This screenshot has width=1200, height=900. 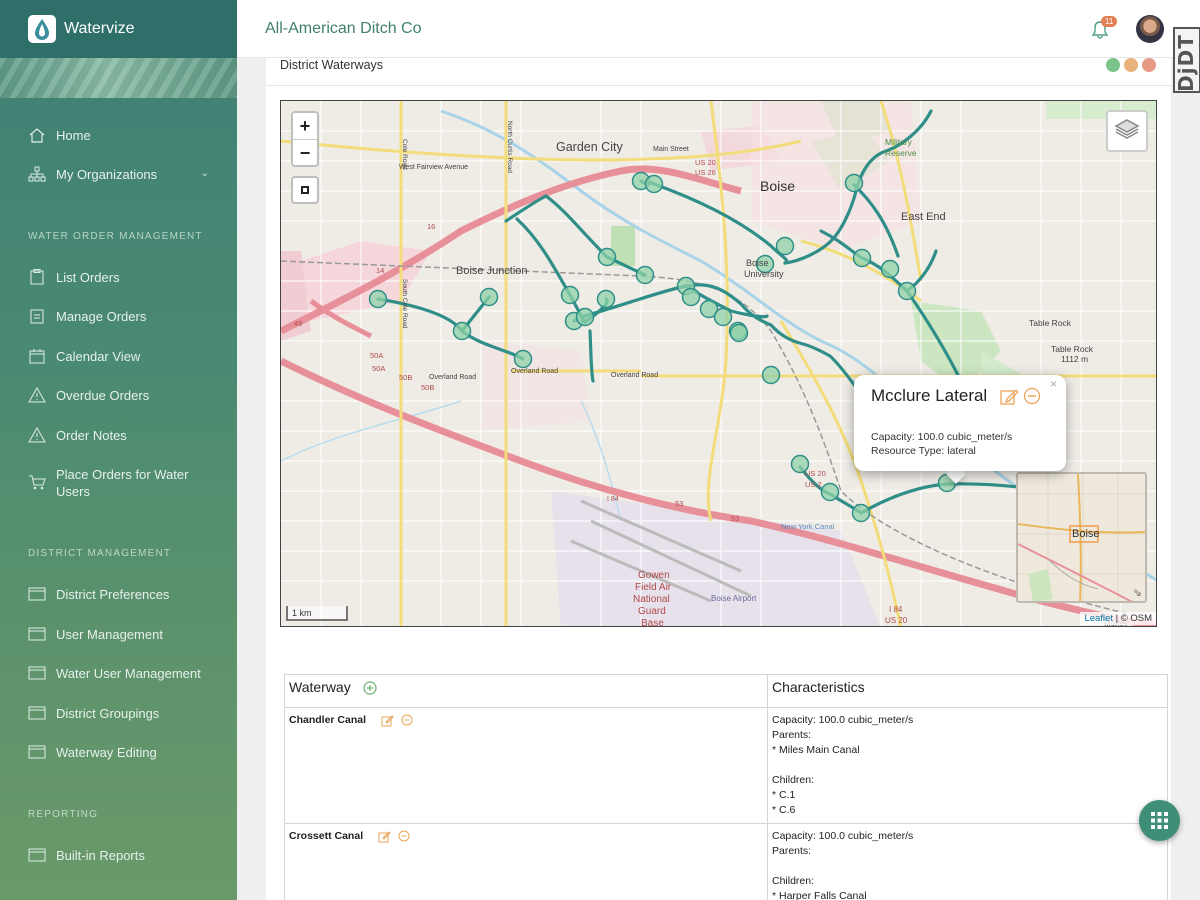 What do you see at coordinates (793, 881) in the screenshot?
I see `characteristic-line: Children:` at bounding box center [793, 881].